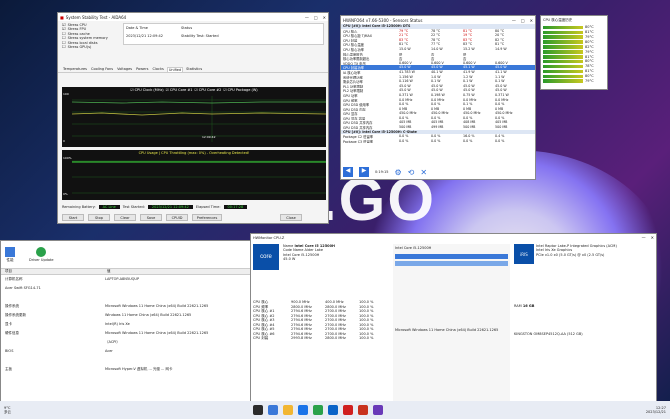  What do you see at coordinates (10, 260) in the screenshot?
I see `performance-label: 性能` at bounding box center [10, 260].